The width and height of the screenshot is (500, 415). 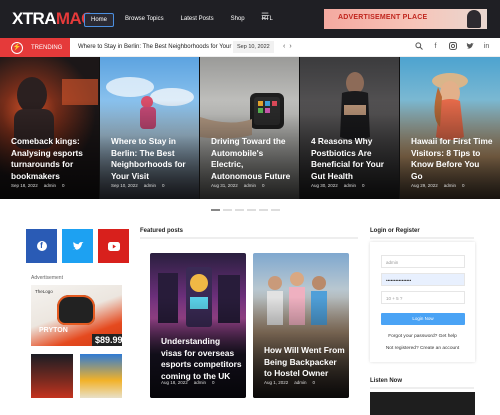 I want to click on trending-icons: f in, so click(x=452, y=46).